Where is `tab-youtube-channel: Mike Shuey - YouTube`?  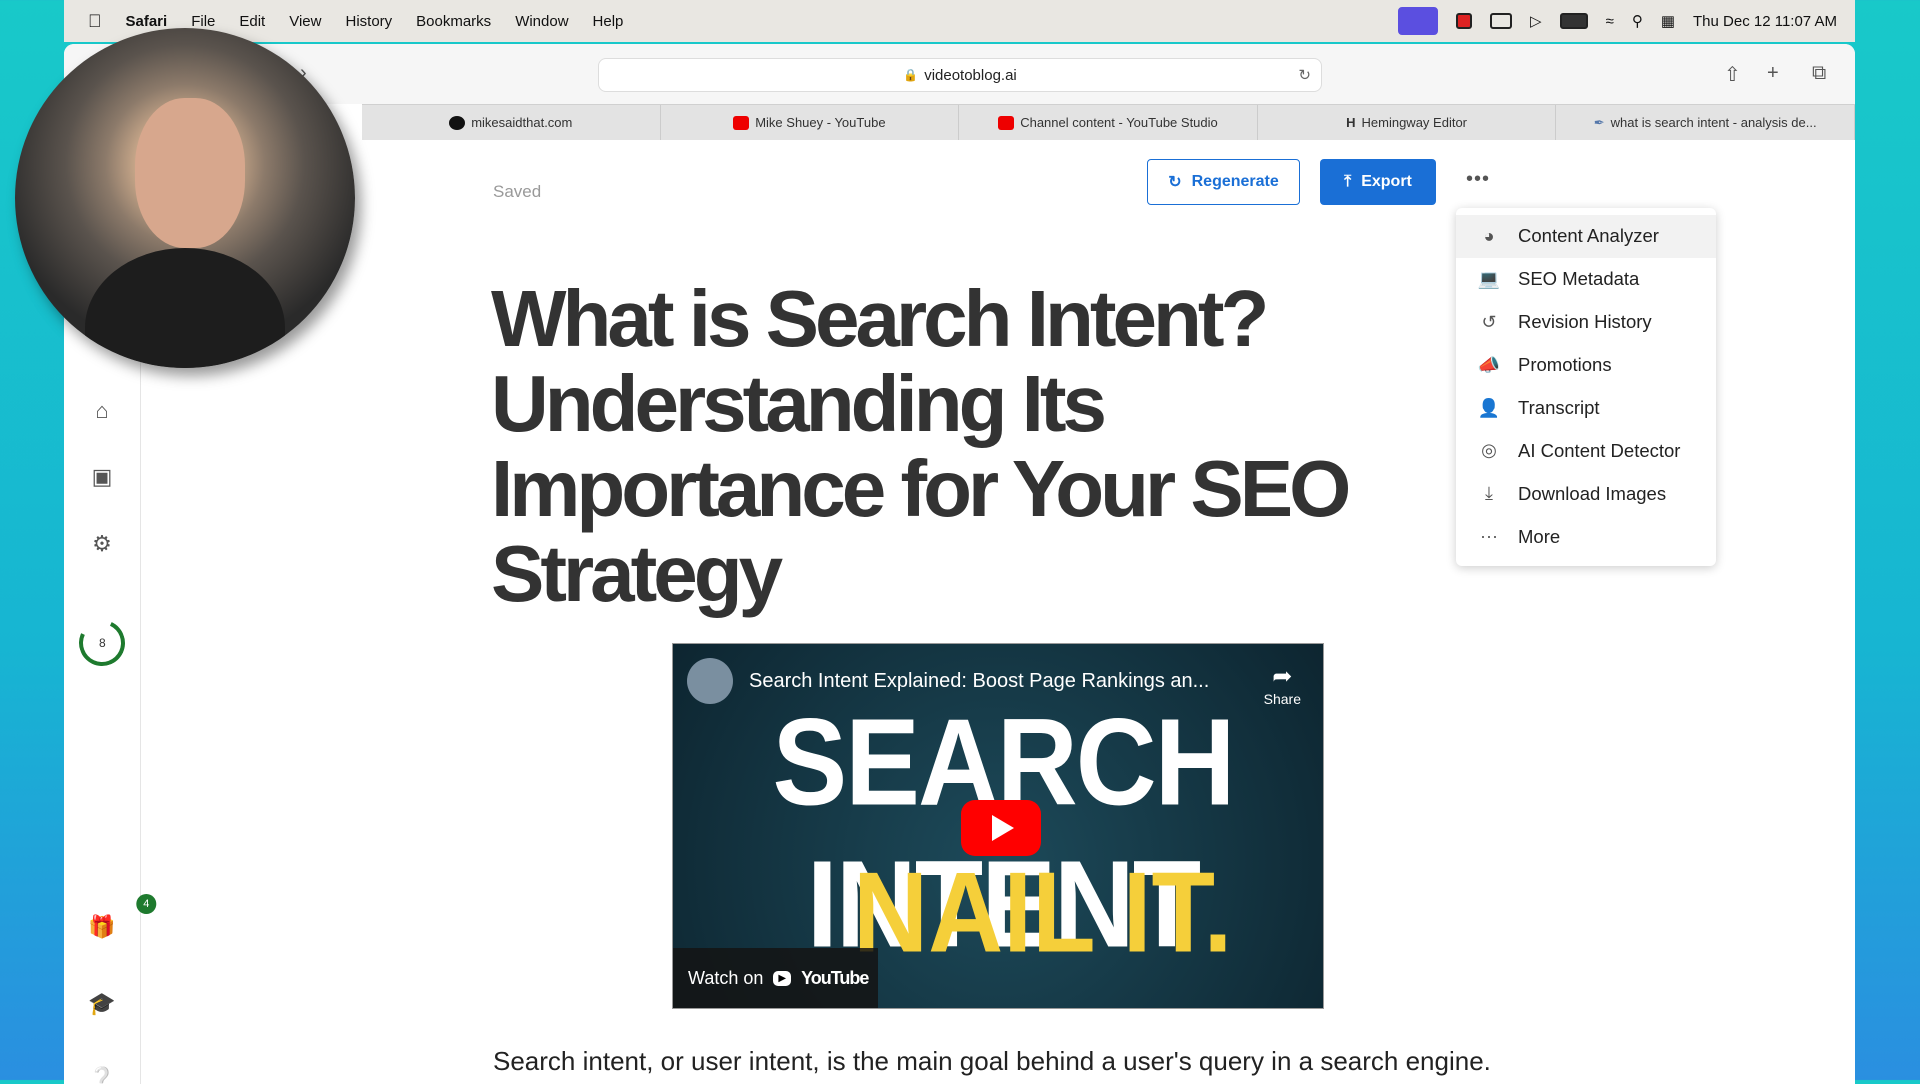 tab-youtube-channel: Mike Shuey - YouTube is located at coordinates (810, 122).